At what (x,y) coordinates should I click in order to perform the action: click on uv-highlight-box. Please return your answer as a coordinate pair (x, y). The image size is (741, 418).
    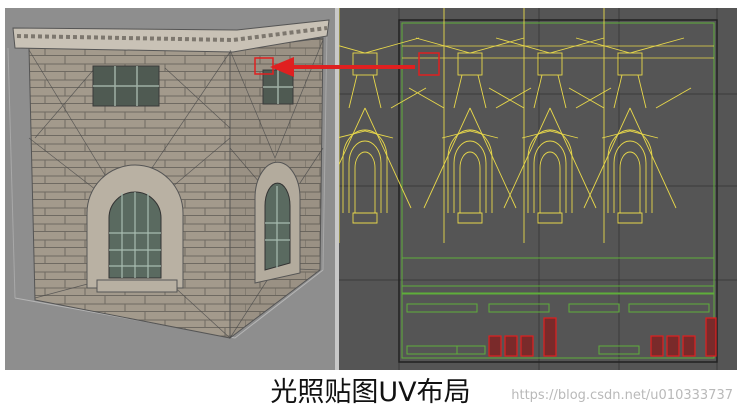
    Looking at the image, I should click on (429, 64).